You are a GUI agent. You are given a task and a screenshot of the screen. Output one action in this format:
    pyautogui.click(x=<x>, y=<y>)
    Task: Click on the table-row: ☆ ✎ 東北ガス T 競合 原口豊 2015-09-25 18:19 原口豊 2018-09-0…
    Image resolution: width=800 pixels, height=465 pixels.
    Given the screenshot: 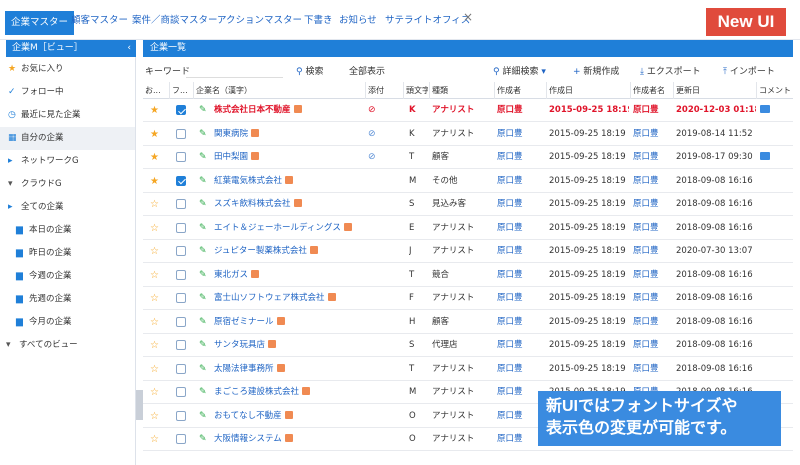 What is the action you would take?
    pyautogui.click(x=468, y=275)
    